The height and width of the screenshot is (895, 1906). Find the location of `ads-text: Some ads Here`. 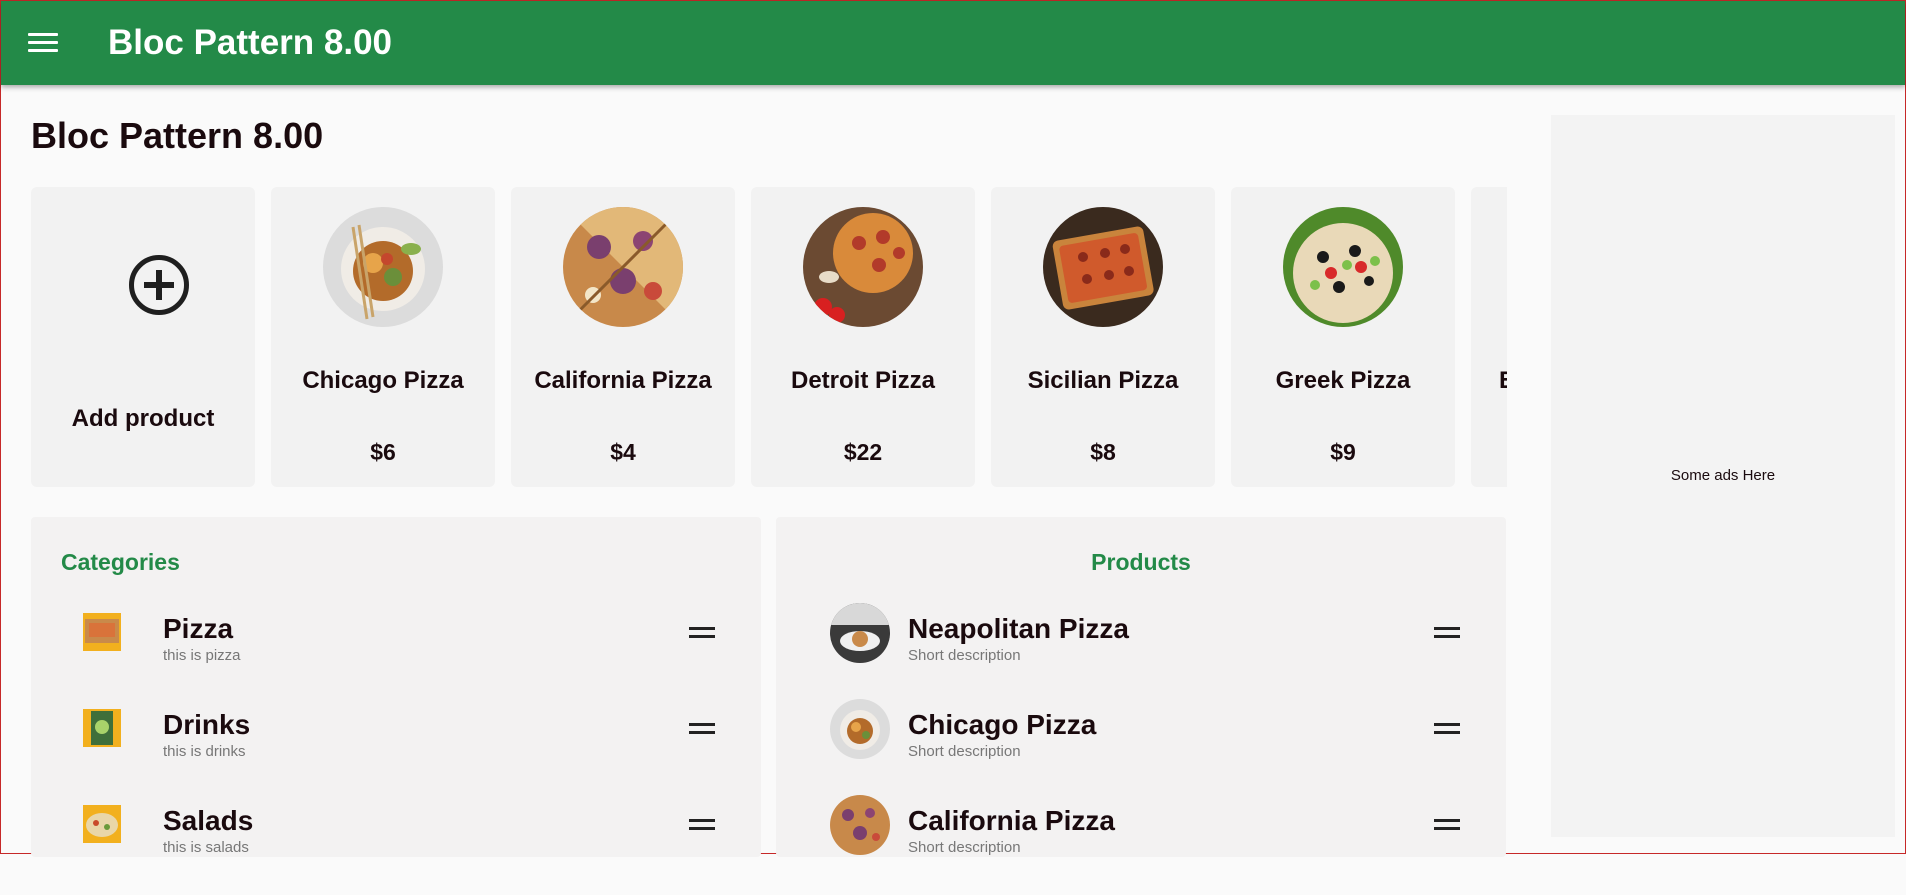

ads-text: Some ads Here is located at coordinates (1723, 475).